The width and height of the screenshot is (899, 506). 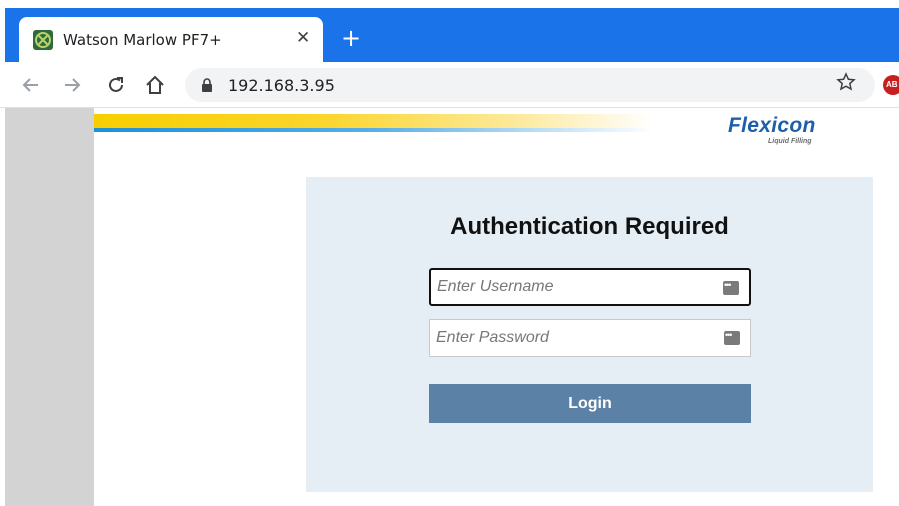 I want to click on password-input, so click(x=571, y=338).